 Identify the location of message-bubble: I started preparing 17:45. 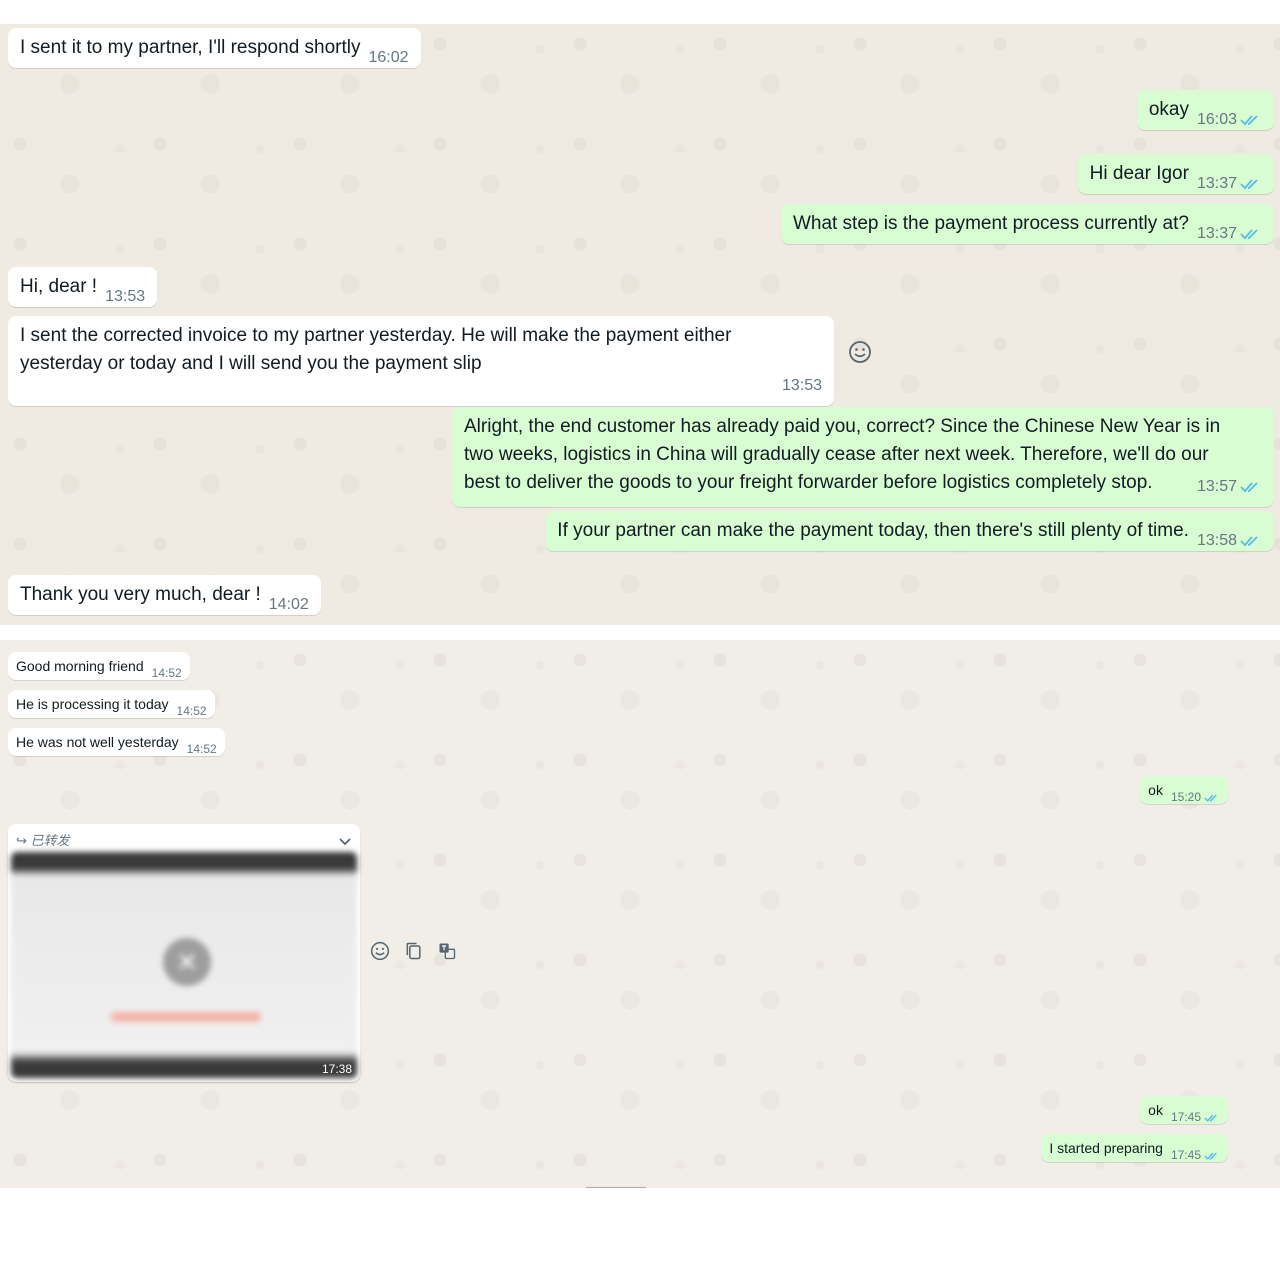
(1134, 1148).